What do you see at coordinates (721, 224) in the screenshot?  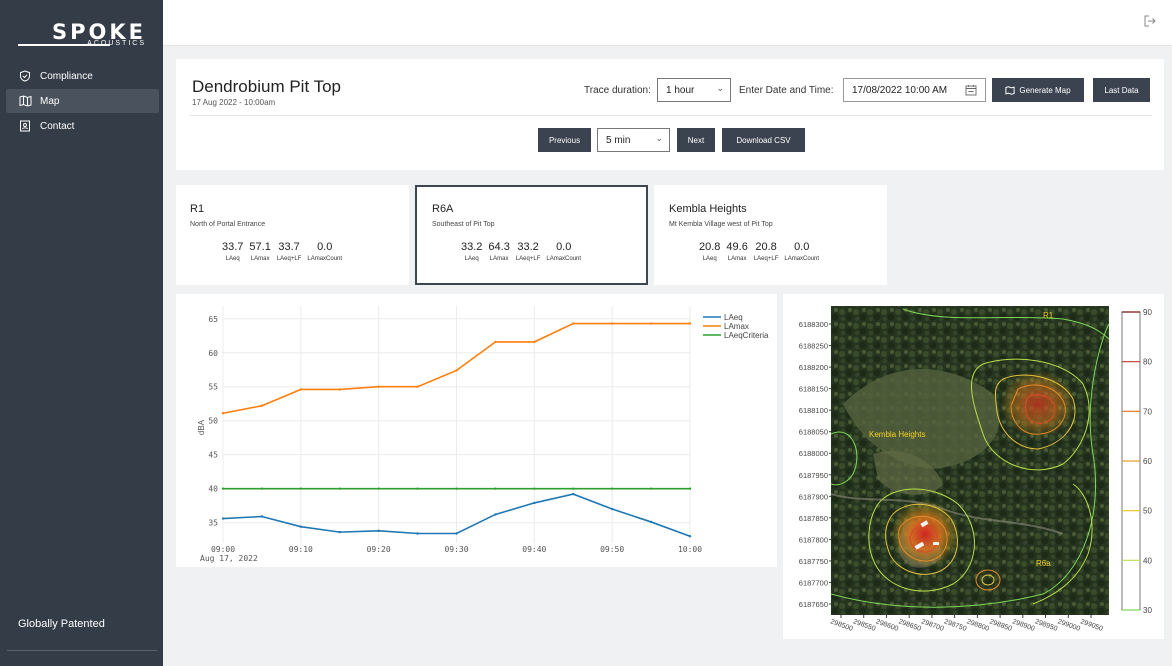 I see `receiver-description: Mt Kembla Village west of Pit Top` at bounding box center [721, 224].